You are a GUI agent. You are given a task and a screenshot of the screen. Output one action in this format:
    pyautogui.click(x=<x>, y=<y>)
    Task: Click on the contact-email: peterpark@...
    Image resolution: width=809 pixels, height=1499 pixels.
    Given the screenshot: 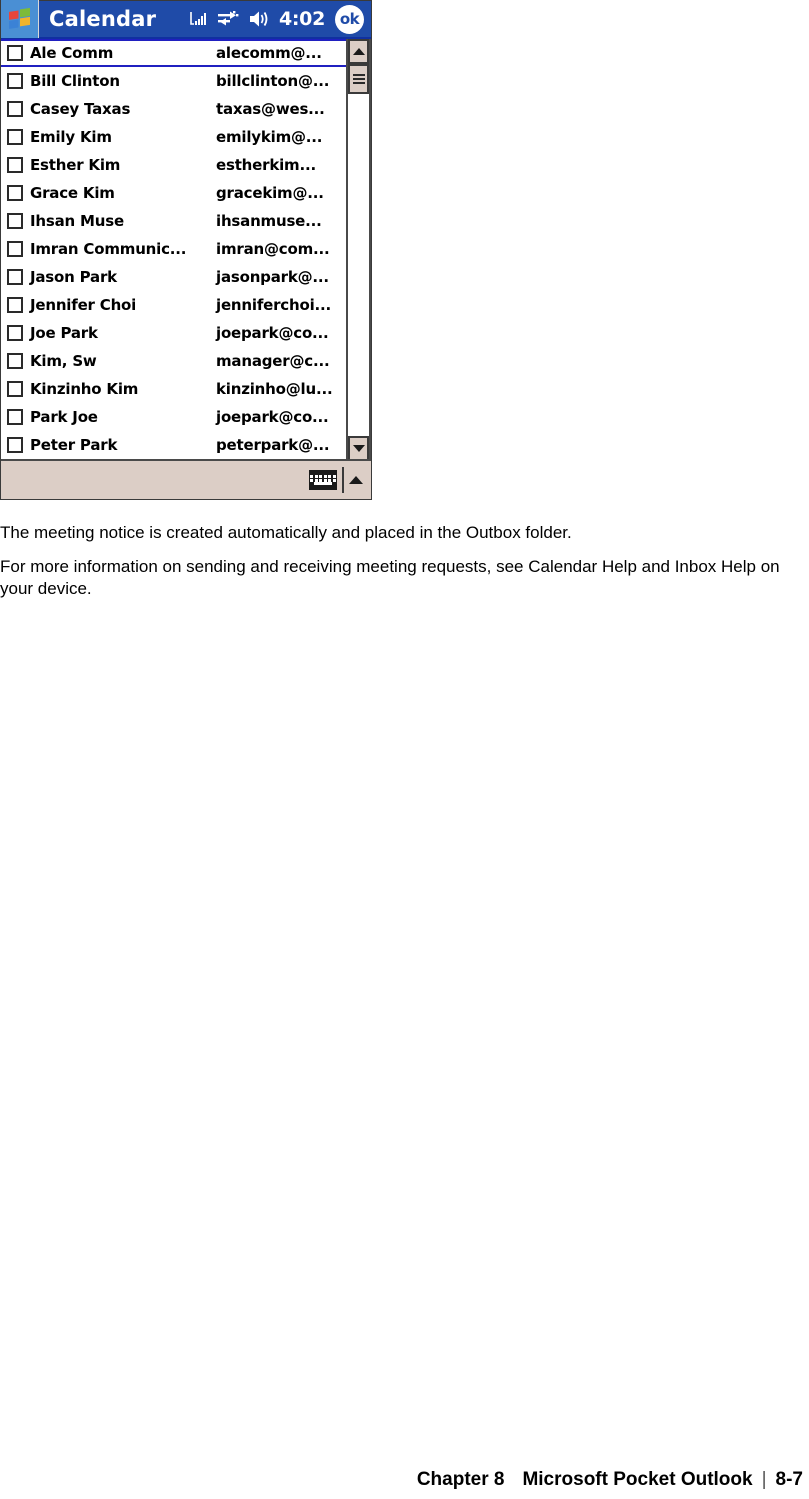 What is the action you would take?
    pyautogui.click(x=273, y=445)
    